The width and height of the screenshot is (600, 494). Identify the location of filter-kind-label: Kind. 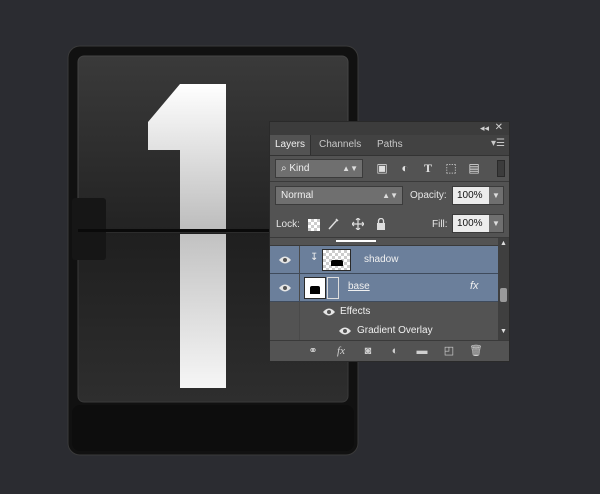
(299, 168).